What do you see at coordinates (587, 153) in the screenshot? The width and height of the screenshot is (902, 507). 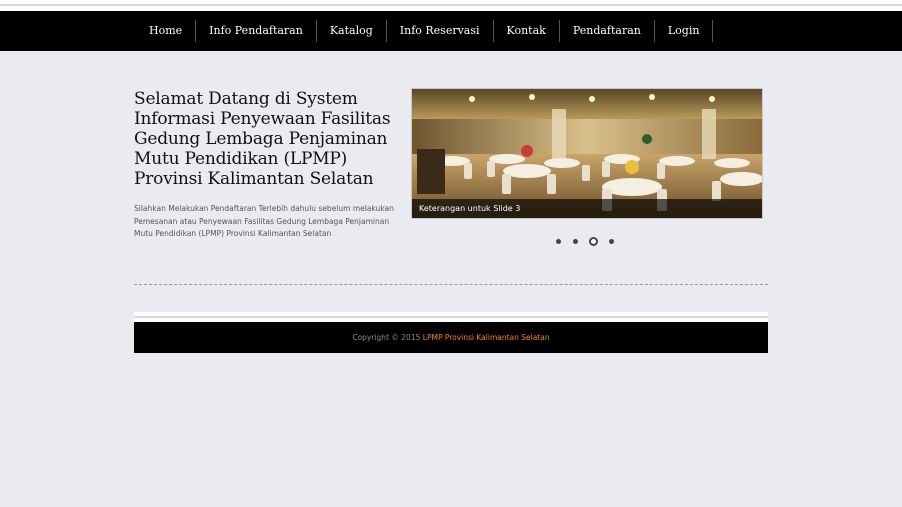 I see `image-slider: Keterangan untuk Slide 3` at bounding box center [587, 153].